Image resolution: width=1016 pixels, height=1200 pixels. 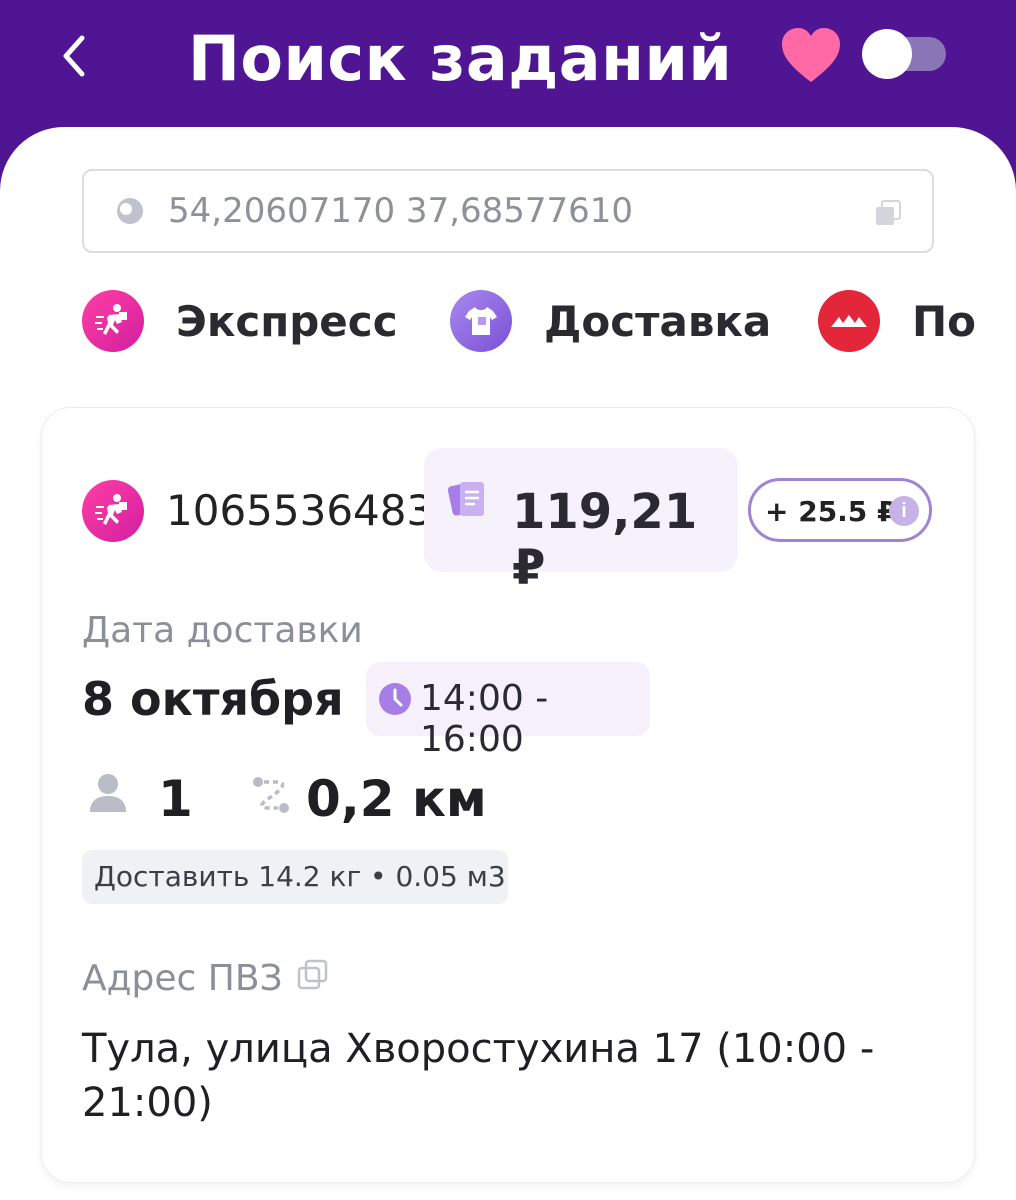 I want to click on deliver-info-chip: Доставить 14.2 кг • 0.05 м3, so click(x=295, y=877).